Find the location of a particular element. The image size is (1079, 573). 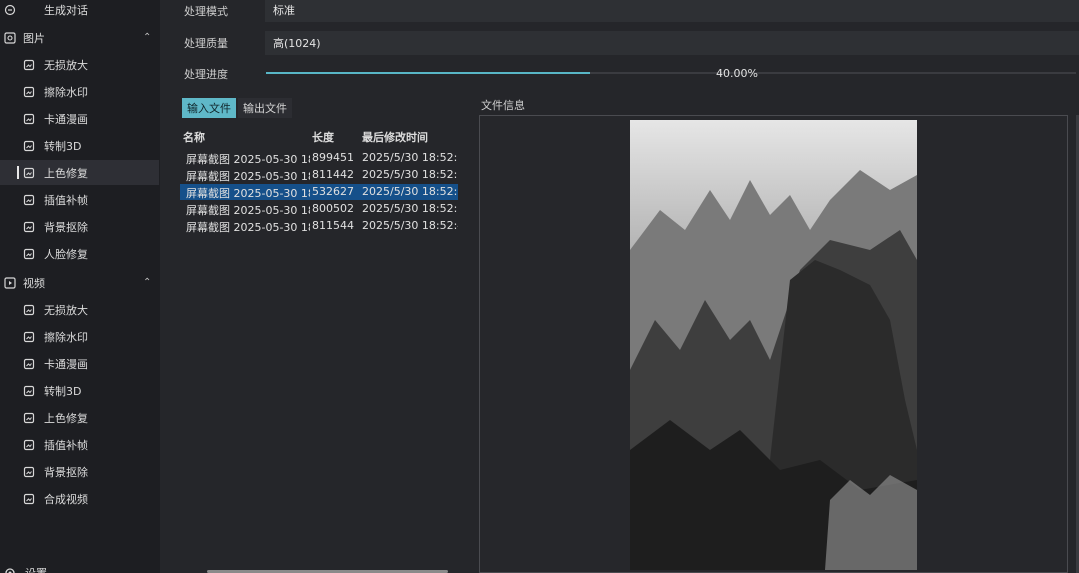

sidebar-item-0-3: 转制3D is located at coordinates (79, 145).